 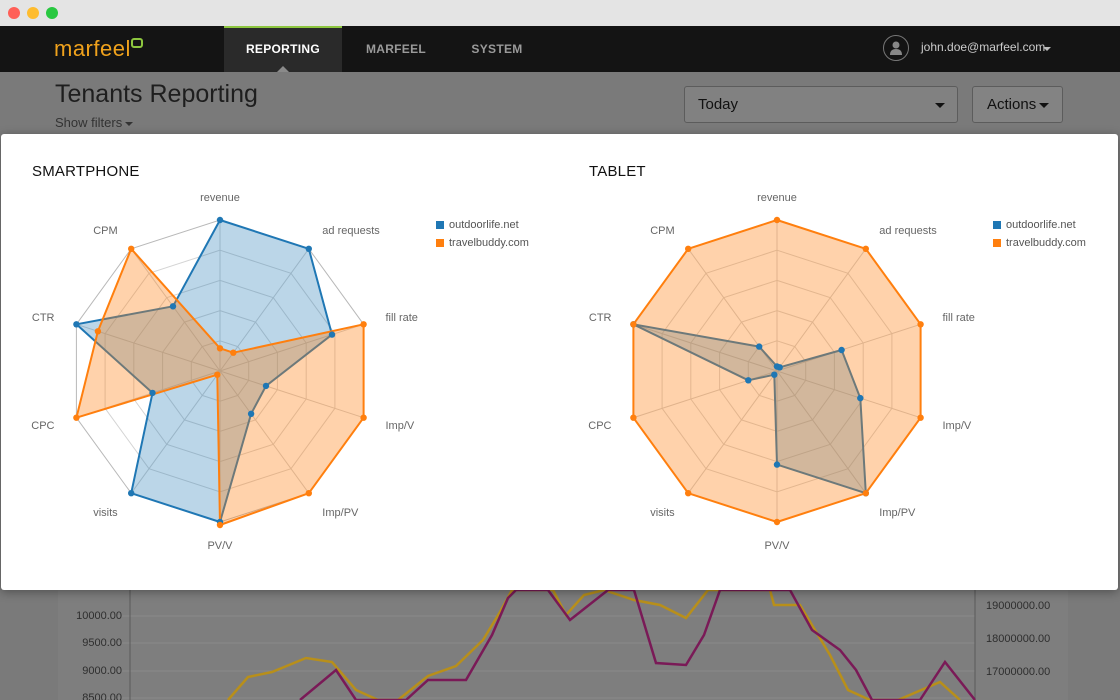 I want to click on logo-mark-icon, so click(x=137, y=43).